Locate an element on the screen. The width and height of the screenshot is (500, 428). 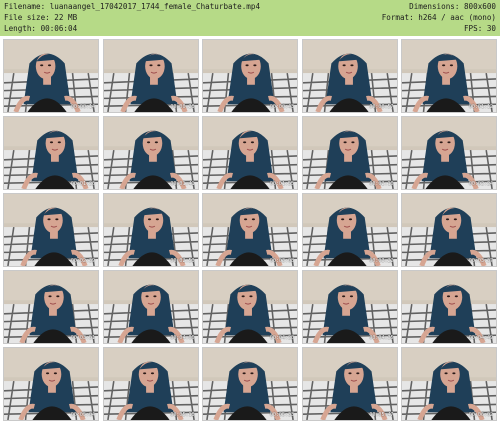
frame-timecode: 00:05:33 is located at coordinates (281, 415).